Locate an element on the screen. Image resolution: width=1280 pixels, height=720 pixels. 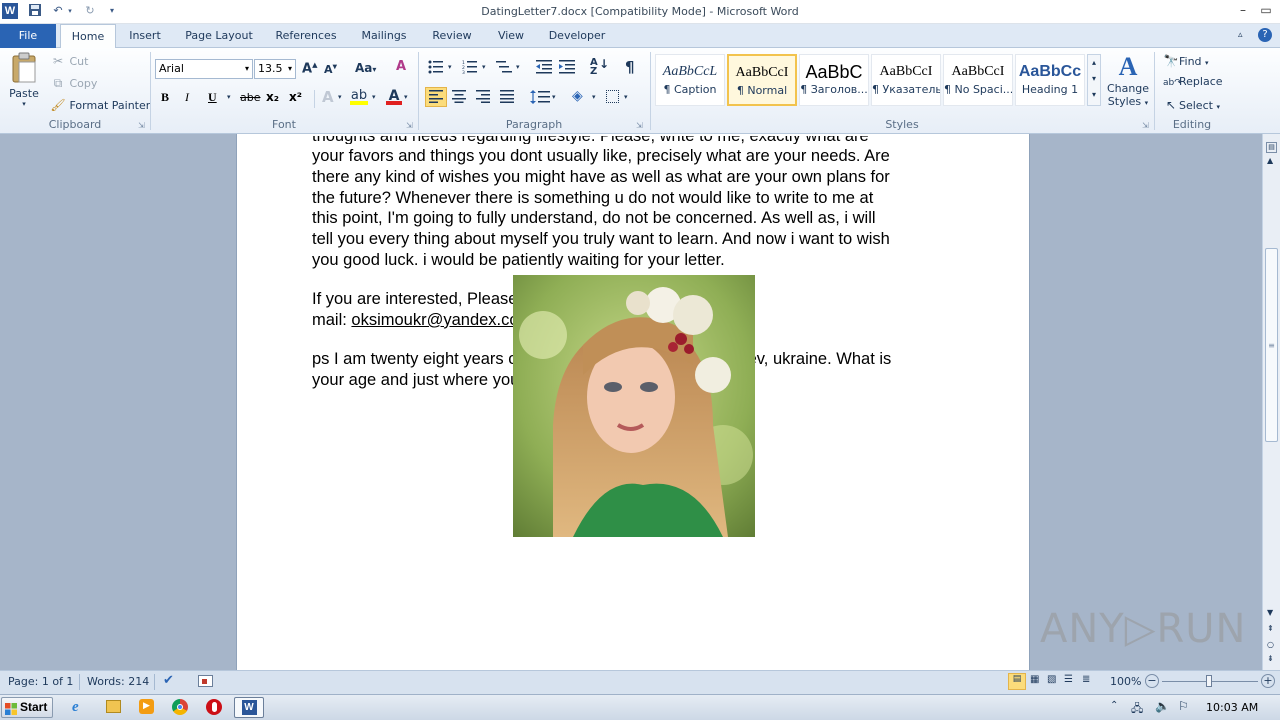
view-full-screen-icon: ▦ is located at coordinates (1034, 679).